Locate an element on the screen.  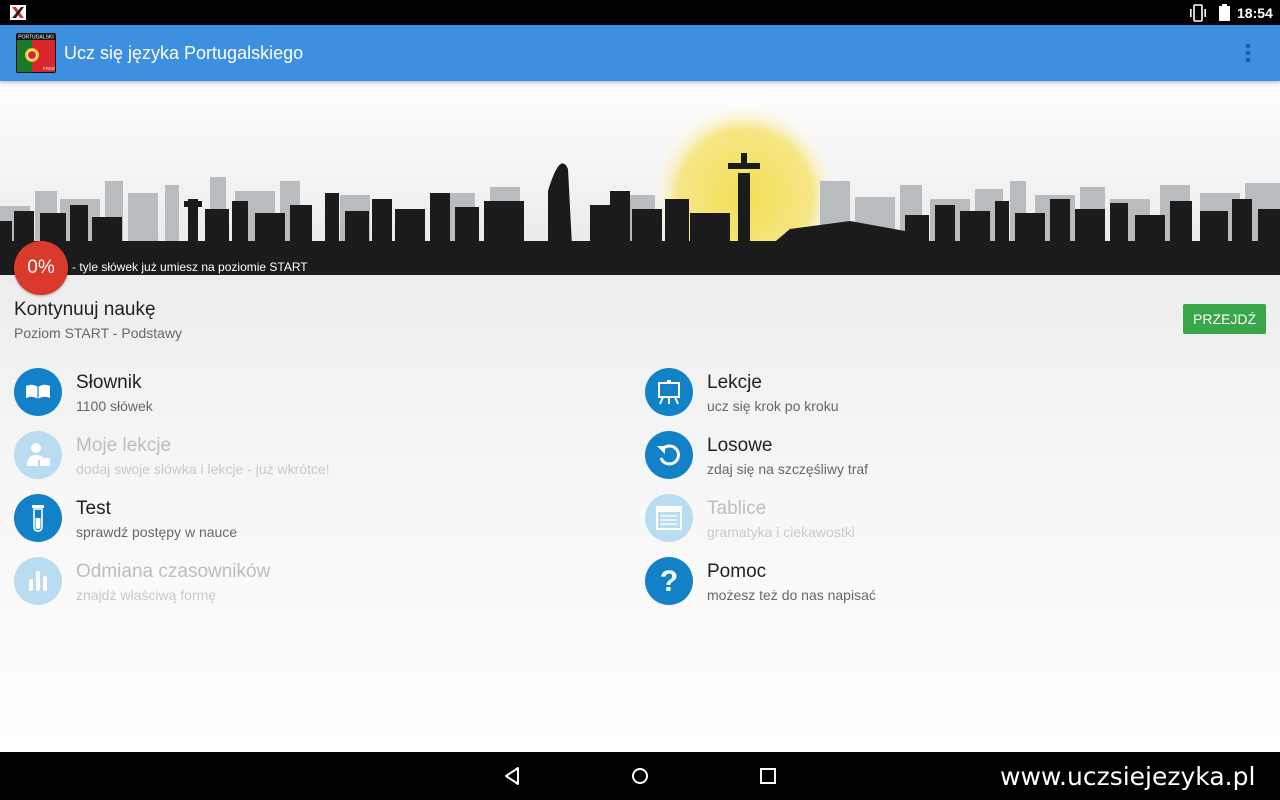
status-clock: 18:54 is located at coordinates (1255, 13).